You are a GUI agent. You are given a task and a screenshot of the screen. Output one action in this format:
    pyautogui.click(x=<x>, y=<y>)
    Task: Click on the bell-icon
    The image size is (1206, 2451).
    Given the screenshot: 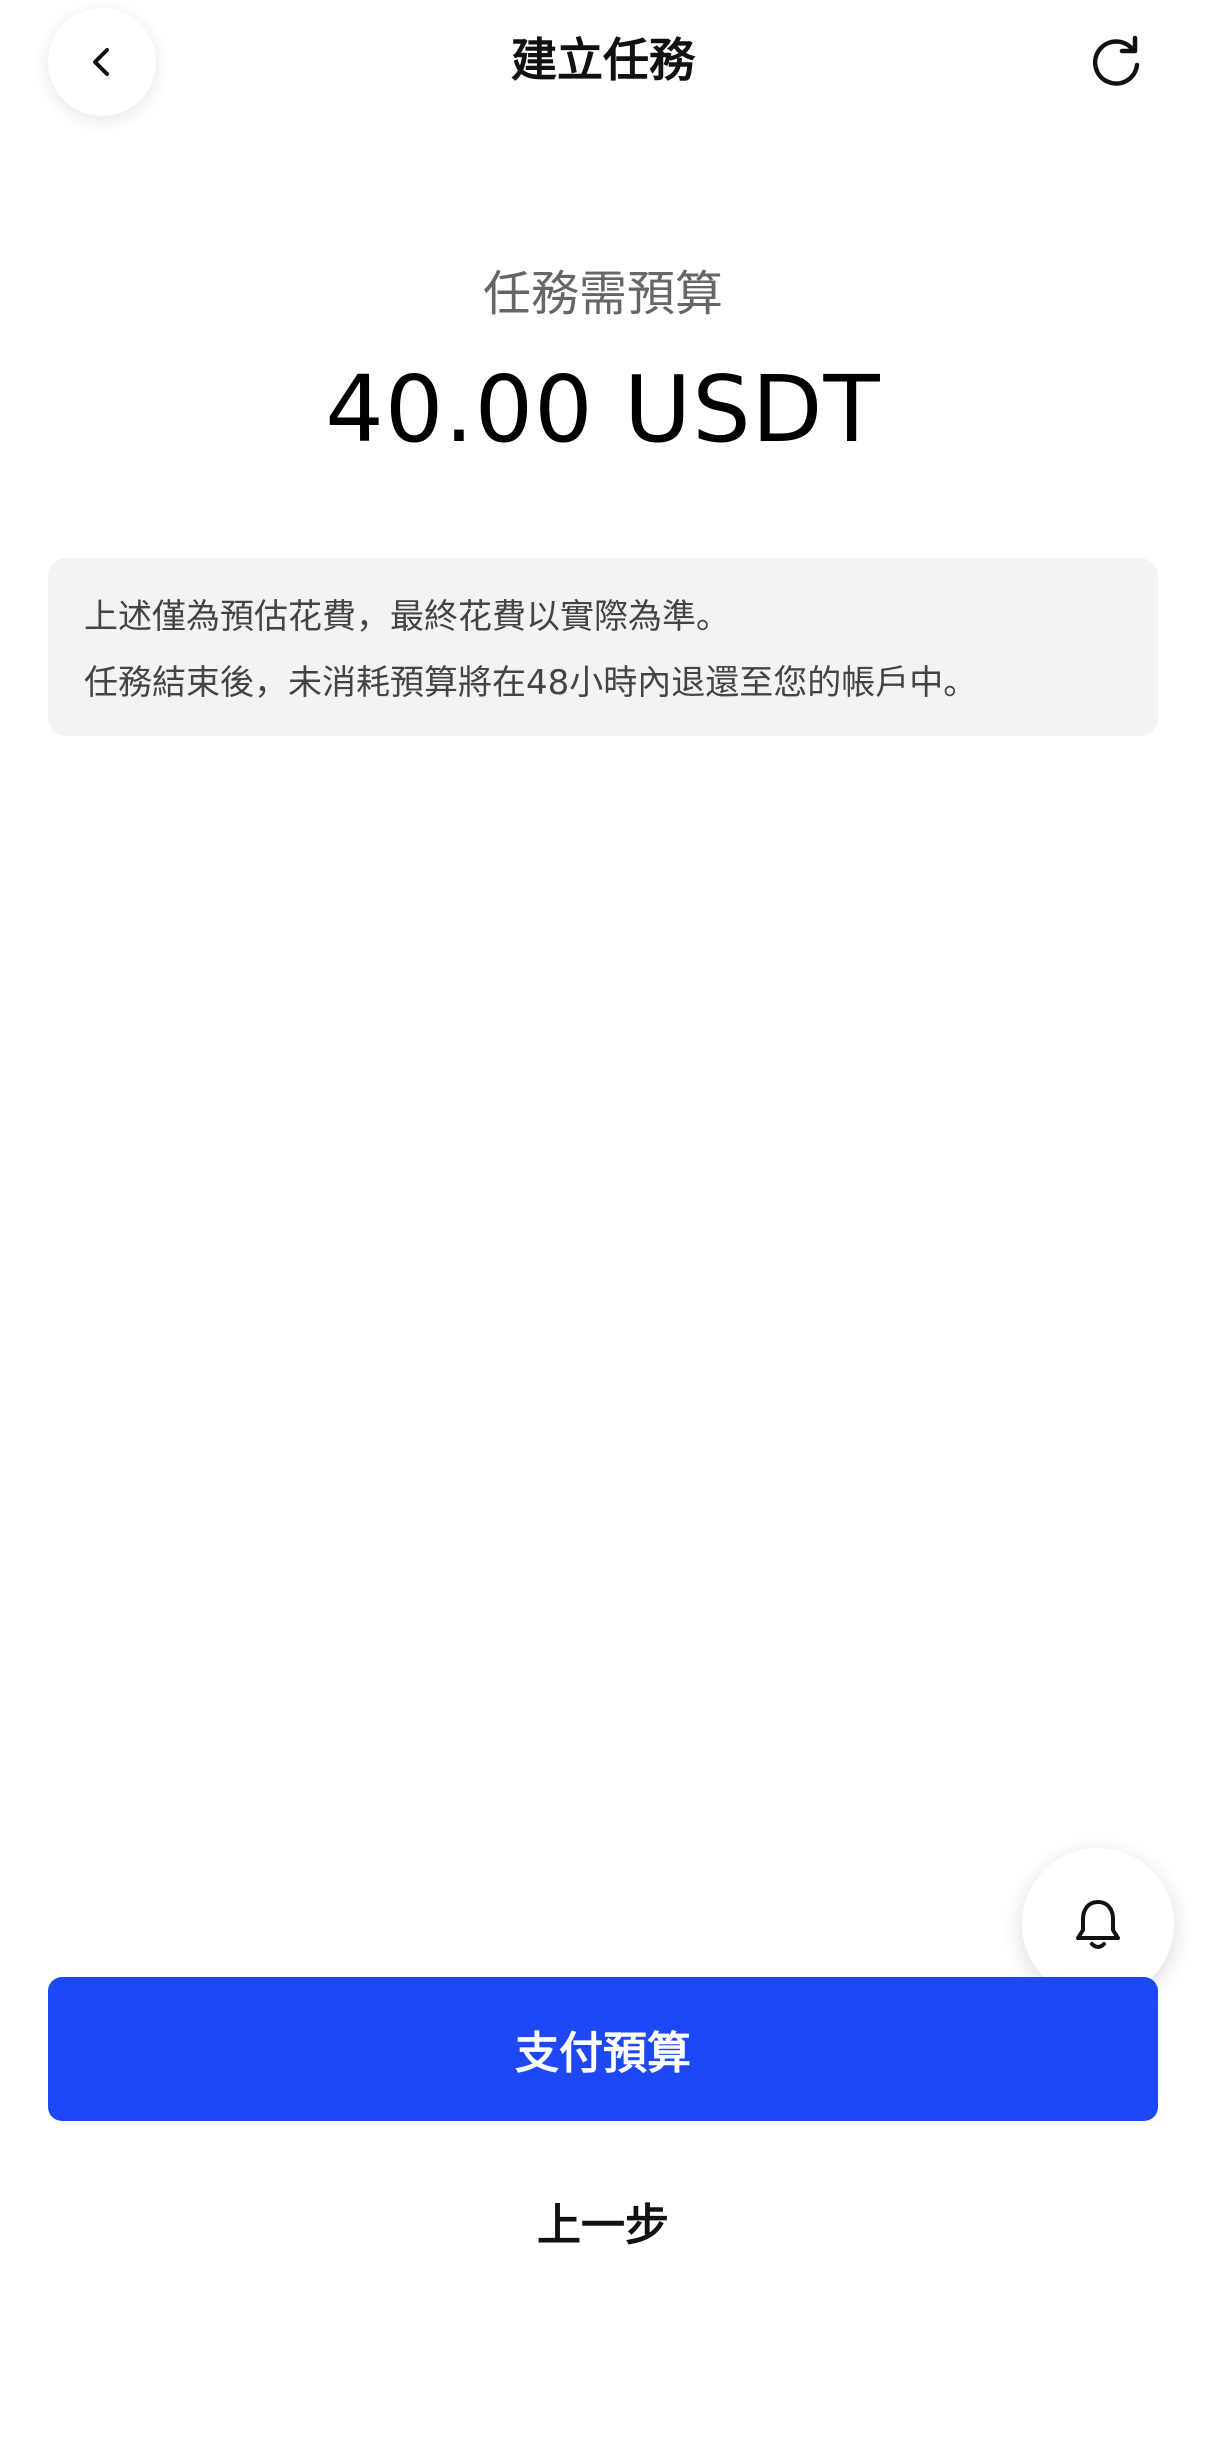 What is the action you would take?
    pyautogui.click(x=1098, y=1924)
    